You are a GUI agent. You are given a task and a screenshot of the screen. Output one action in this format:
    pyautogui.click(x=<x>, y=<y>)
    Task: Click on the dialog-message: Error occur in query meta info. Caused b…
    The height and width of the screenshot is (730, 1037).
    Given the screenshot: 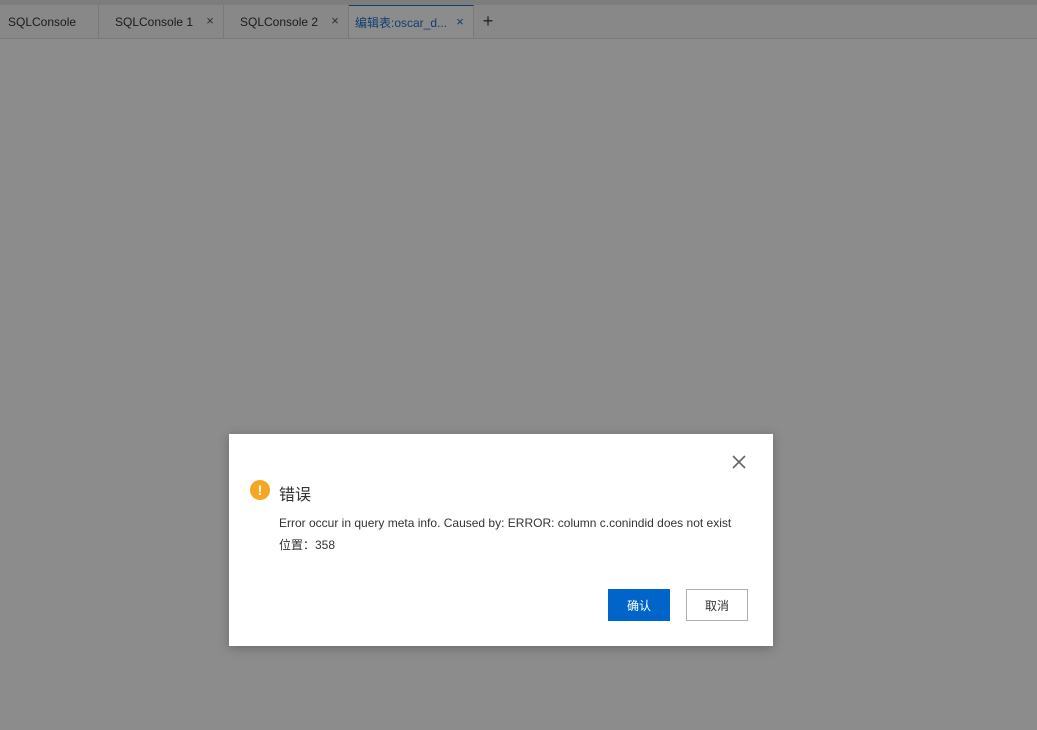 What is the action you would take?
    pyautogui.click(x=505, y=534)
    